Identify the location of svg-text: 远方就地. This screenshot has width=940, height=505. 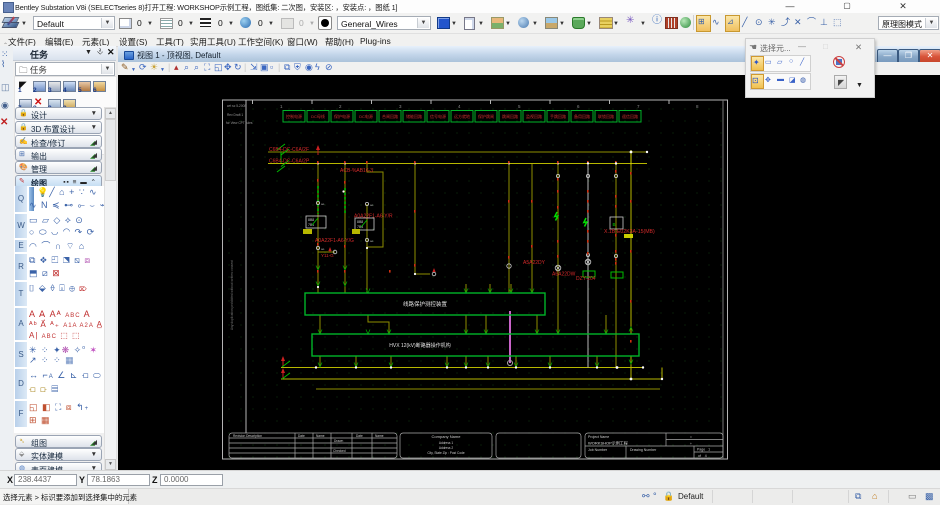
(462, 116).